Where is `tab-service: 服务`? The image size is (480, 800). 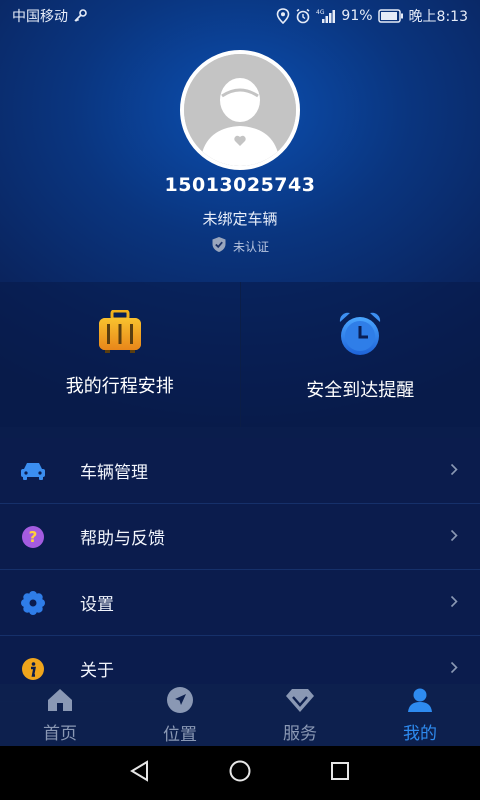
tab-service: 服务 is located at coordinates (300, 715).